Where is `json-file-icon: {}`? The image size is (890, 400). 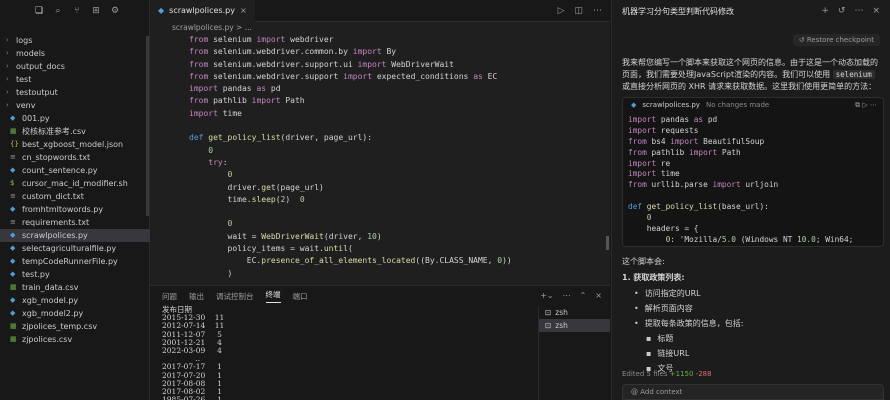 json-file-icon: {} is located at coordinates (14, 144).